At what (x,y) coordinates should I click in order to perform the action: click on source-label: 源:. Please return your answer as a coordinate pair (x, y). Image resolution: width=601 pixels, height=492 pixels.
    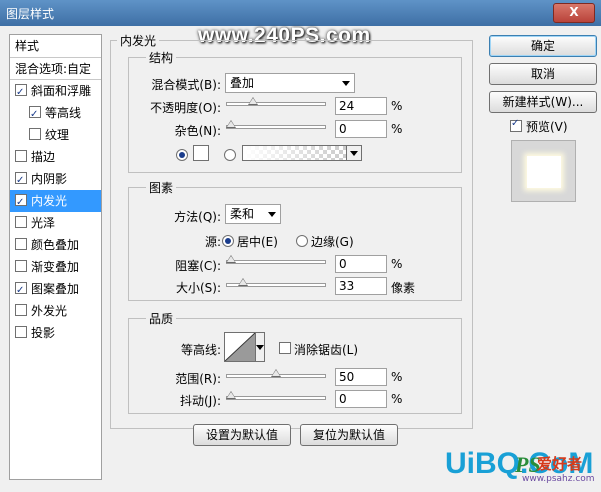
    Looking at the image, I should click on (212, 242).